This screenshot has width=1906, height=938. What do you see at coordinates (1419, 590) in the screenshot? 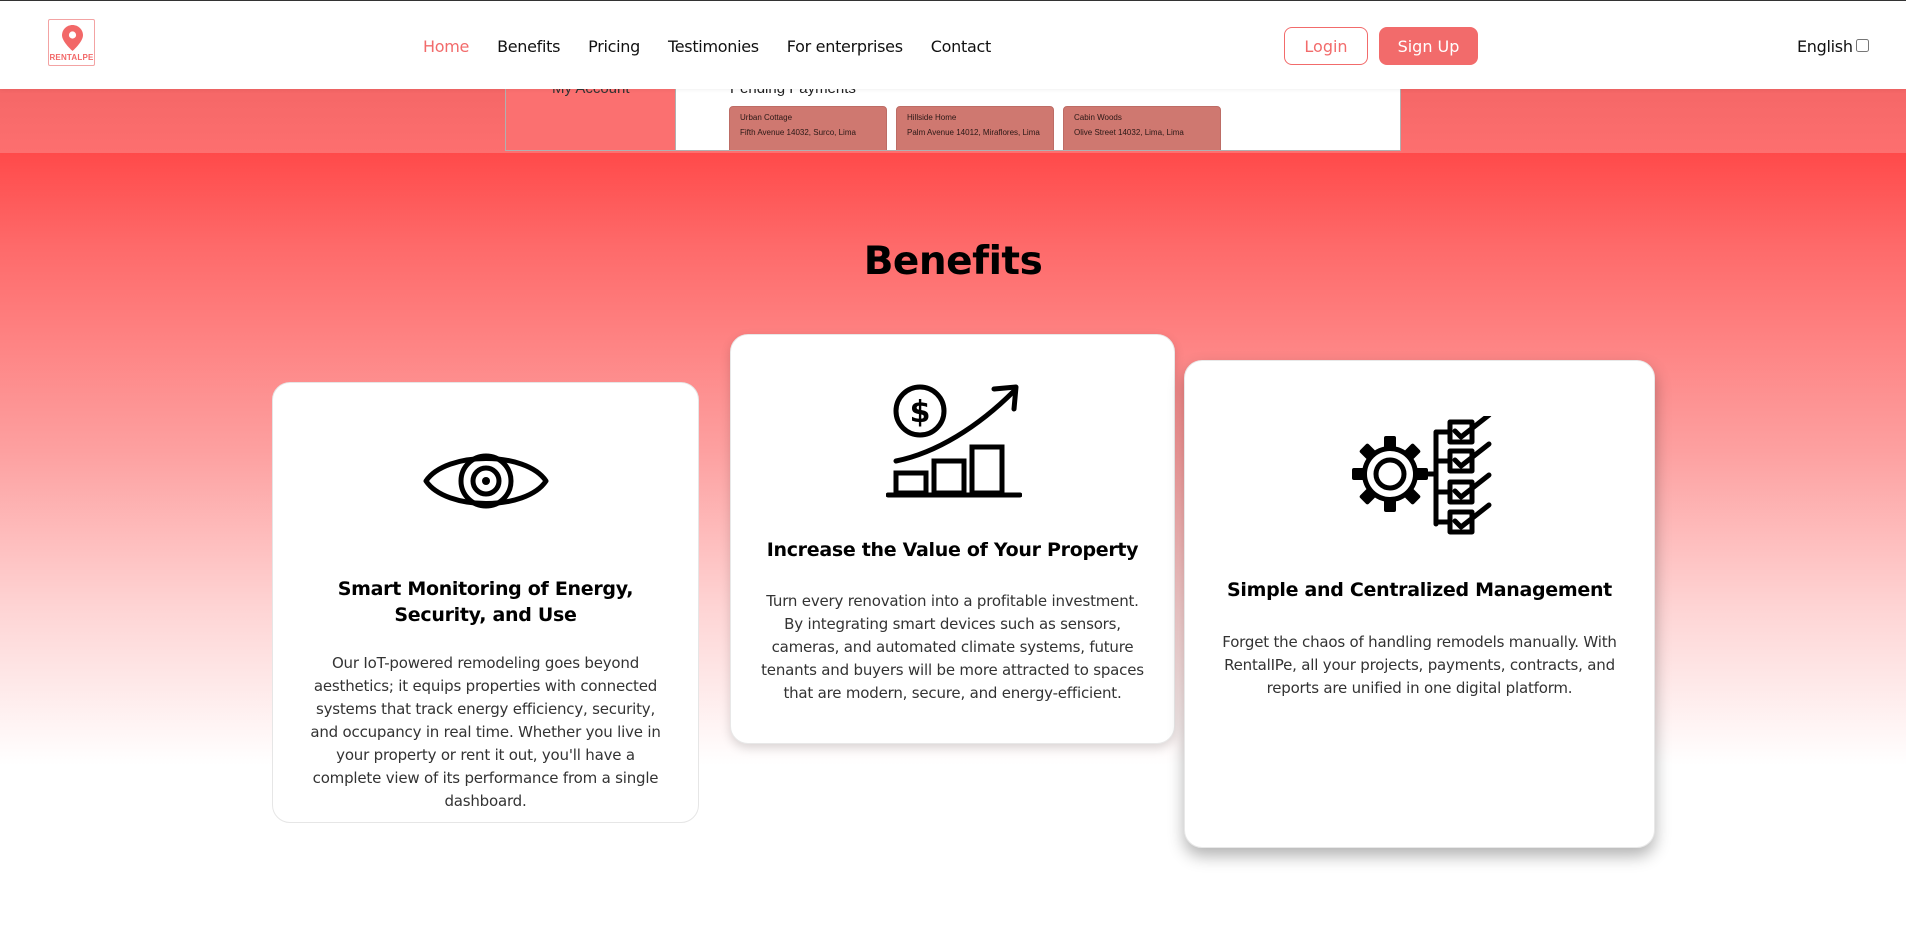
I see `benefit-title: Simple and Centralized Management` at bounding box center [1419, 590].